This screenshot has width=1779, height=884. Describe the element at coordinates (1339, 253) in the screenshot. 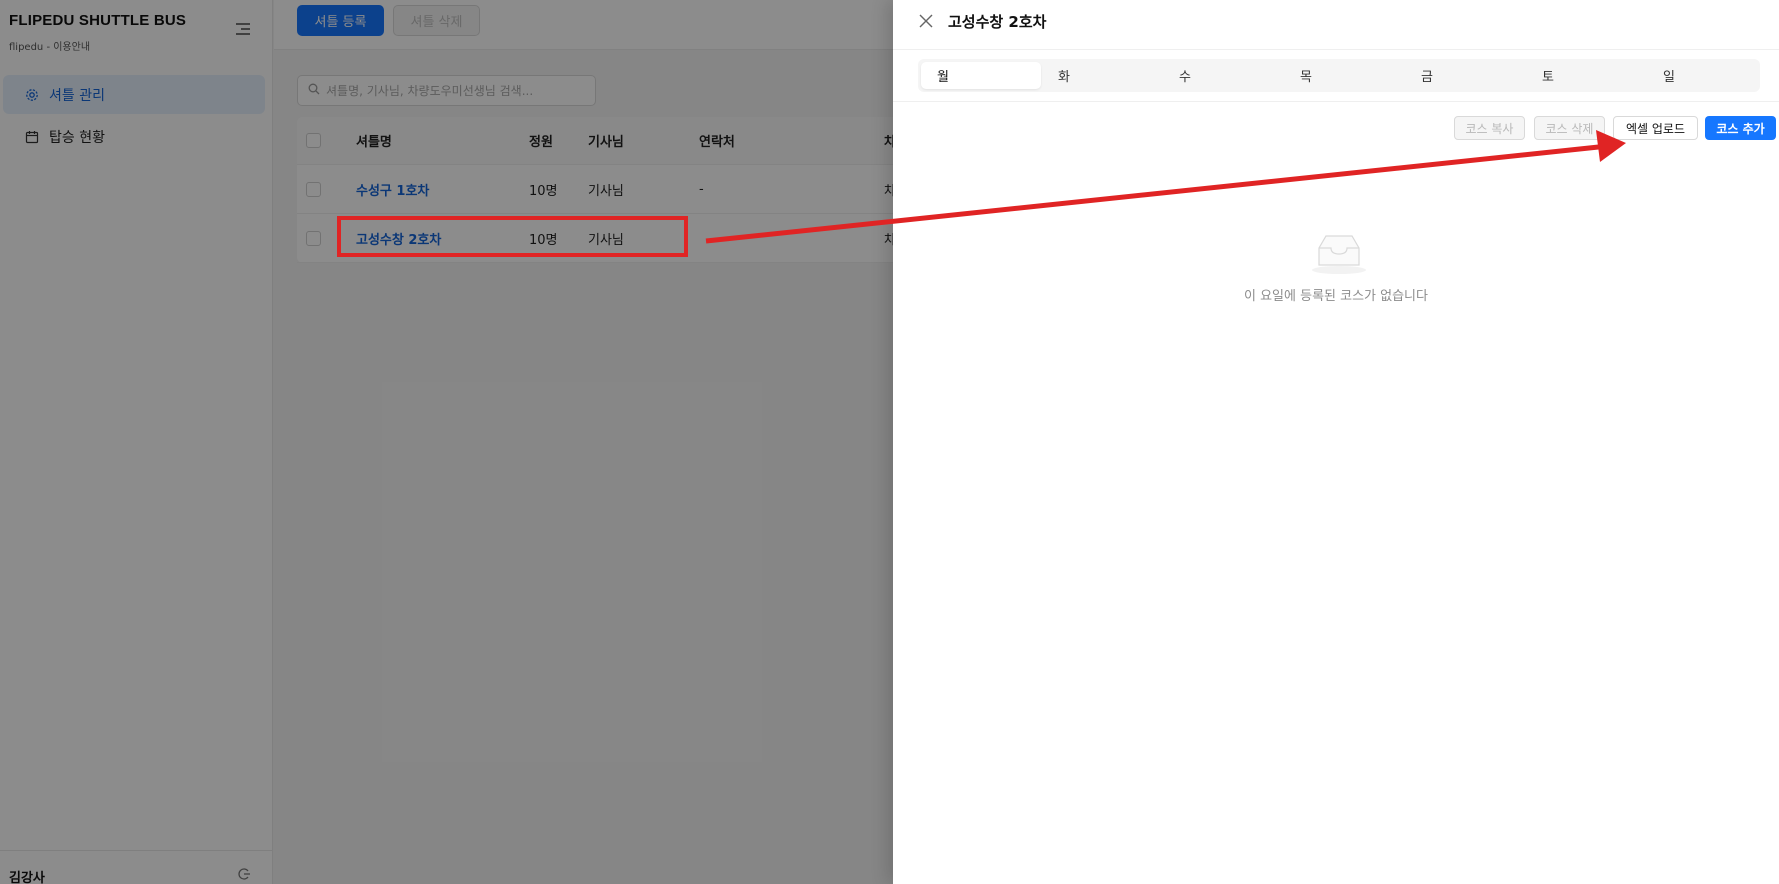

I see `empty-inbox-icon` at that location.